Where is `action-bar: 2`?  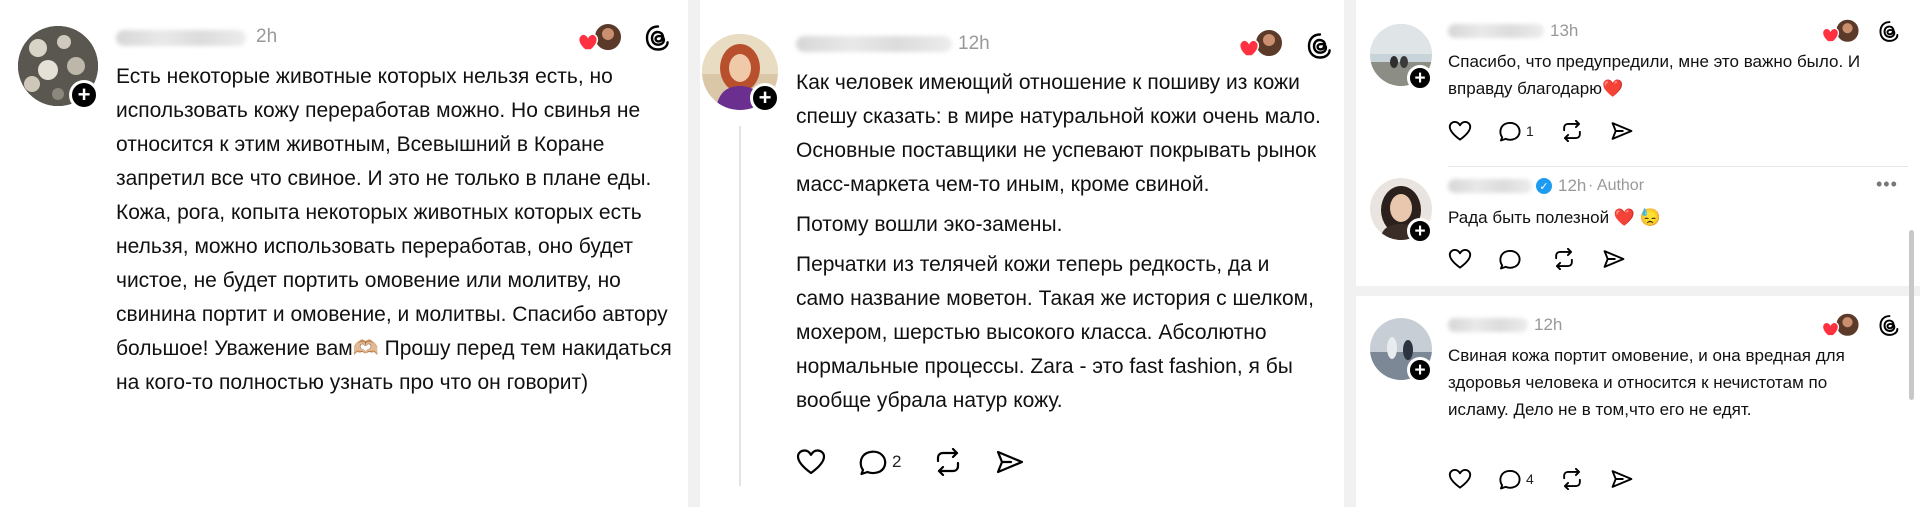 action-bar: 2 is located at coordinates (910, 462).